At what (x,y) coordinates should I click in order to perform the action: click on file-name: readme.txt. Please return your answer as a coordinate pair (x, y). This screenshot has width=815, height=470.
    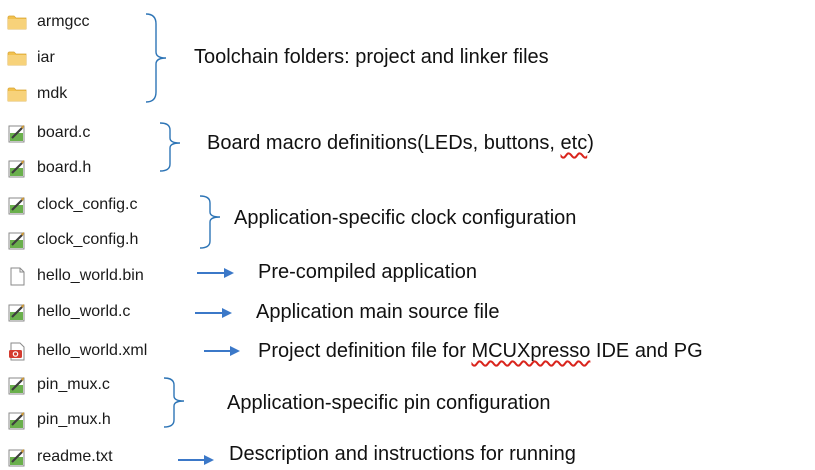
    Looking at the image, I should click on (75, 456).